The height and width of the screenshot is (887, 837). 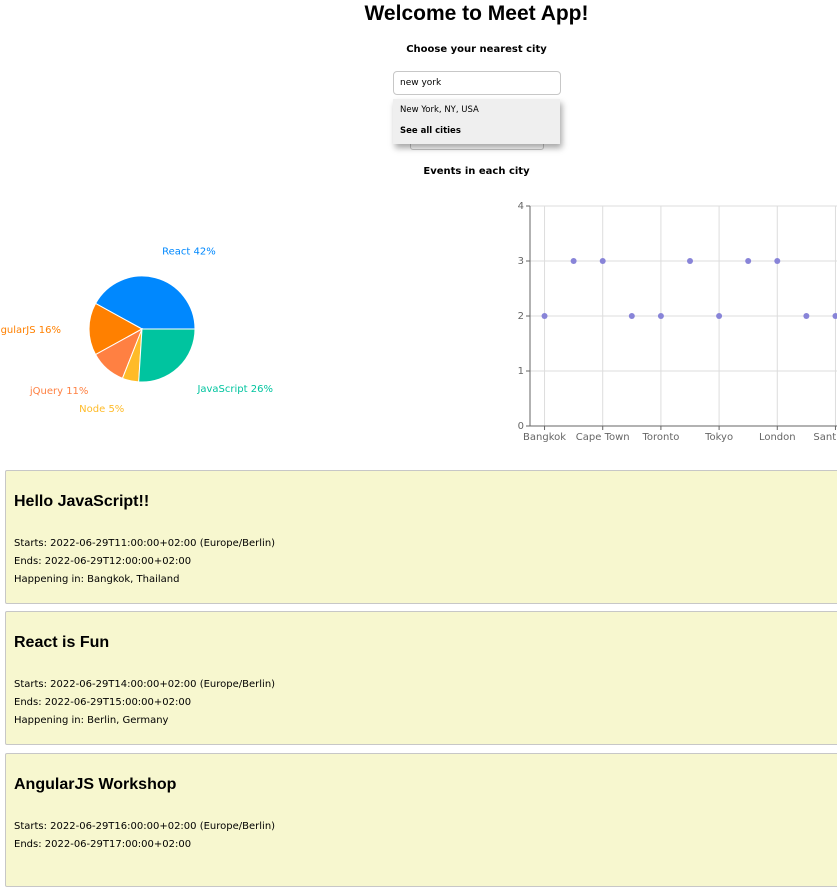 I want to click on x-tick-label: Cape Town, so click(x=603, y=437).